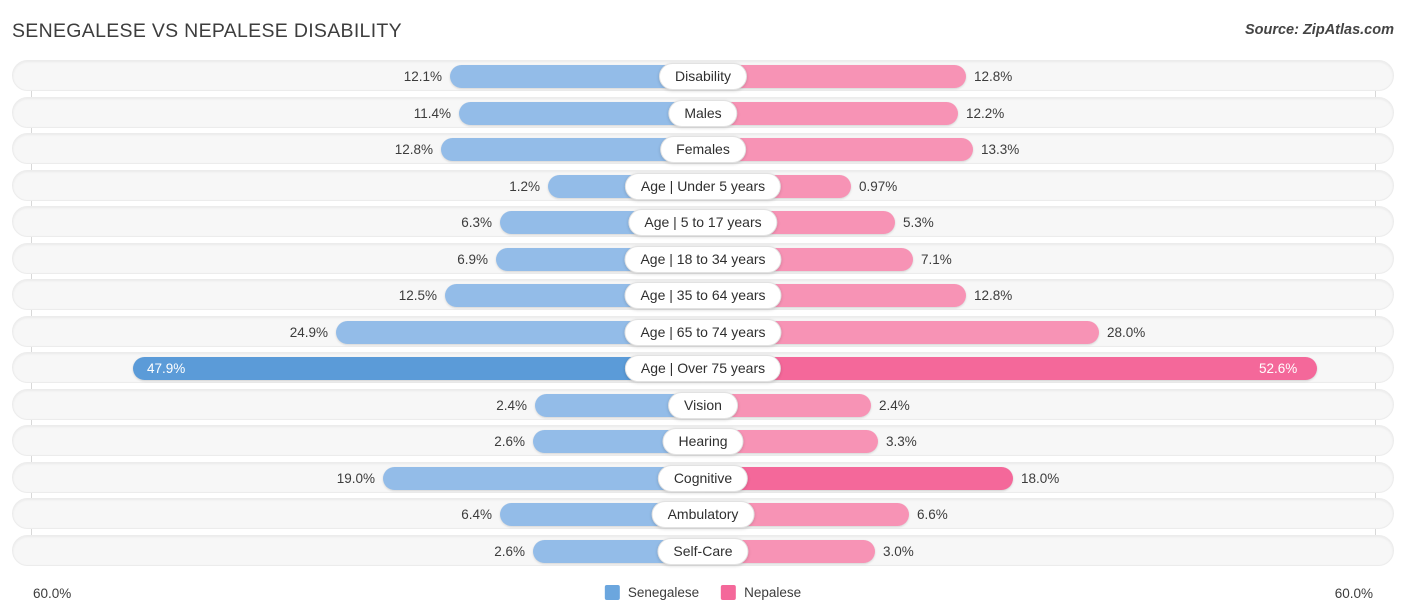  I want to click on value-label-nepalese: 3.0%, so click(898, 551).